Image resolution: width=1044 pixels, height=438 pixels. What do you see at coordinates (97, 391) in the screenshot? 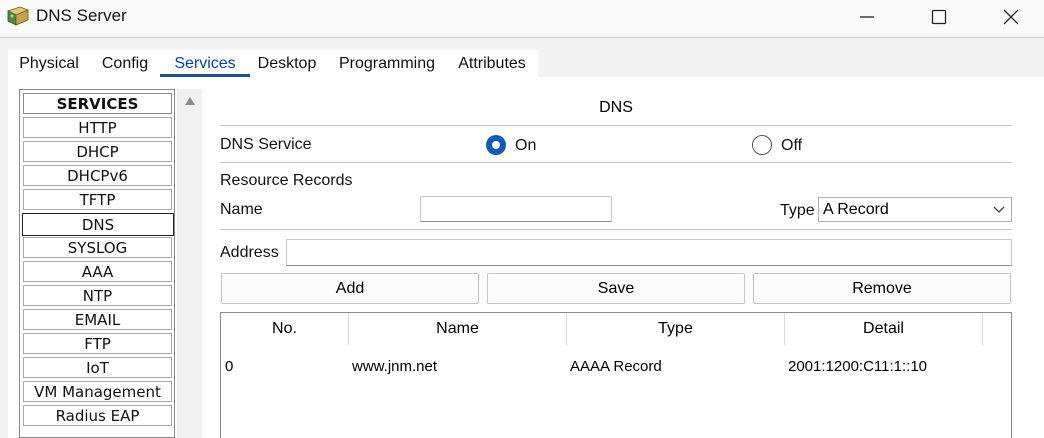
I see `service-item-vm-management: VM Management` at bounding box center [97, 391].